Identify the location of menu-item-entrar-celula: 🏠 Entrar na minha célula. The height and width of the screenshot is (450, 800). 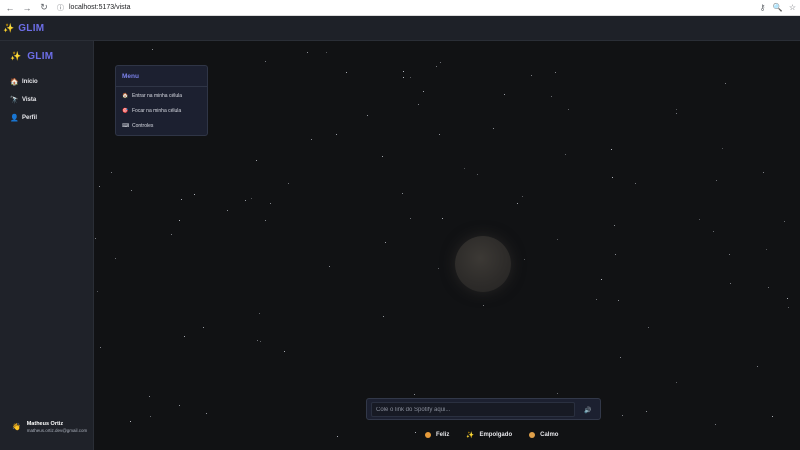
(152, 96).